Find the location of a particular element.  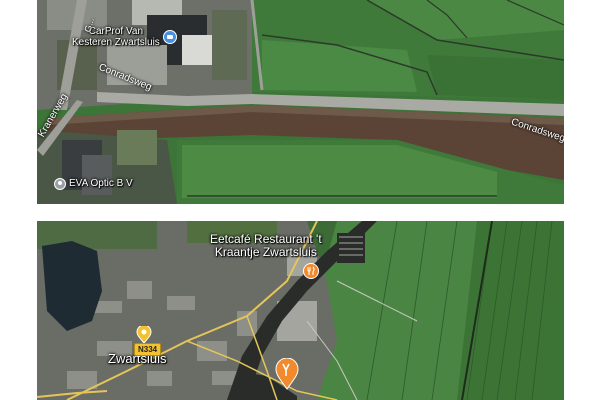

restaurant-small-pin-icon is located at coordinates (311, 271).